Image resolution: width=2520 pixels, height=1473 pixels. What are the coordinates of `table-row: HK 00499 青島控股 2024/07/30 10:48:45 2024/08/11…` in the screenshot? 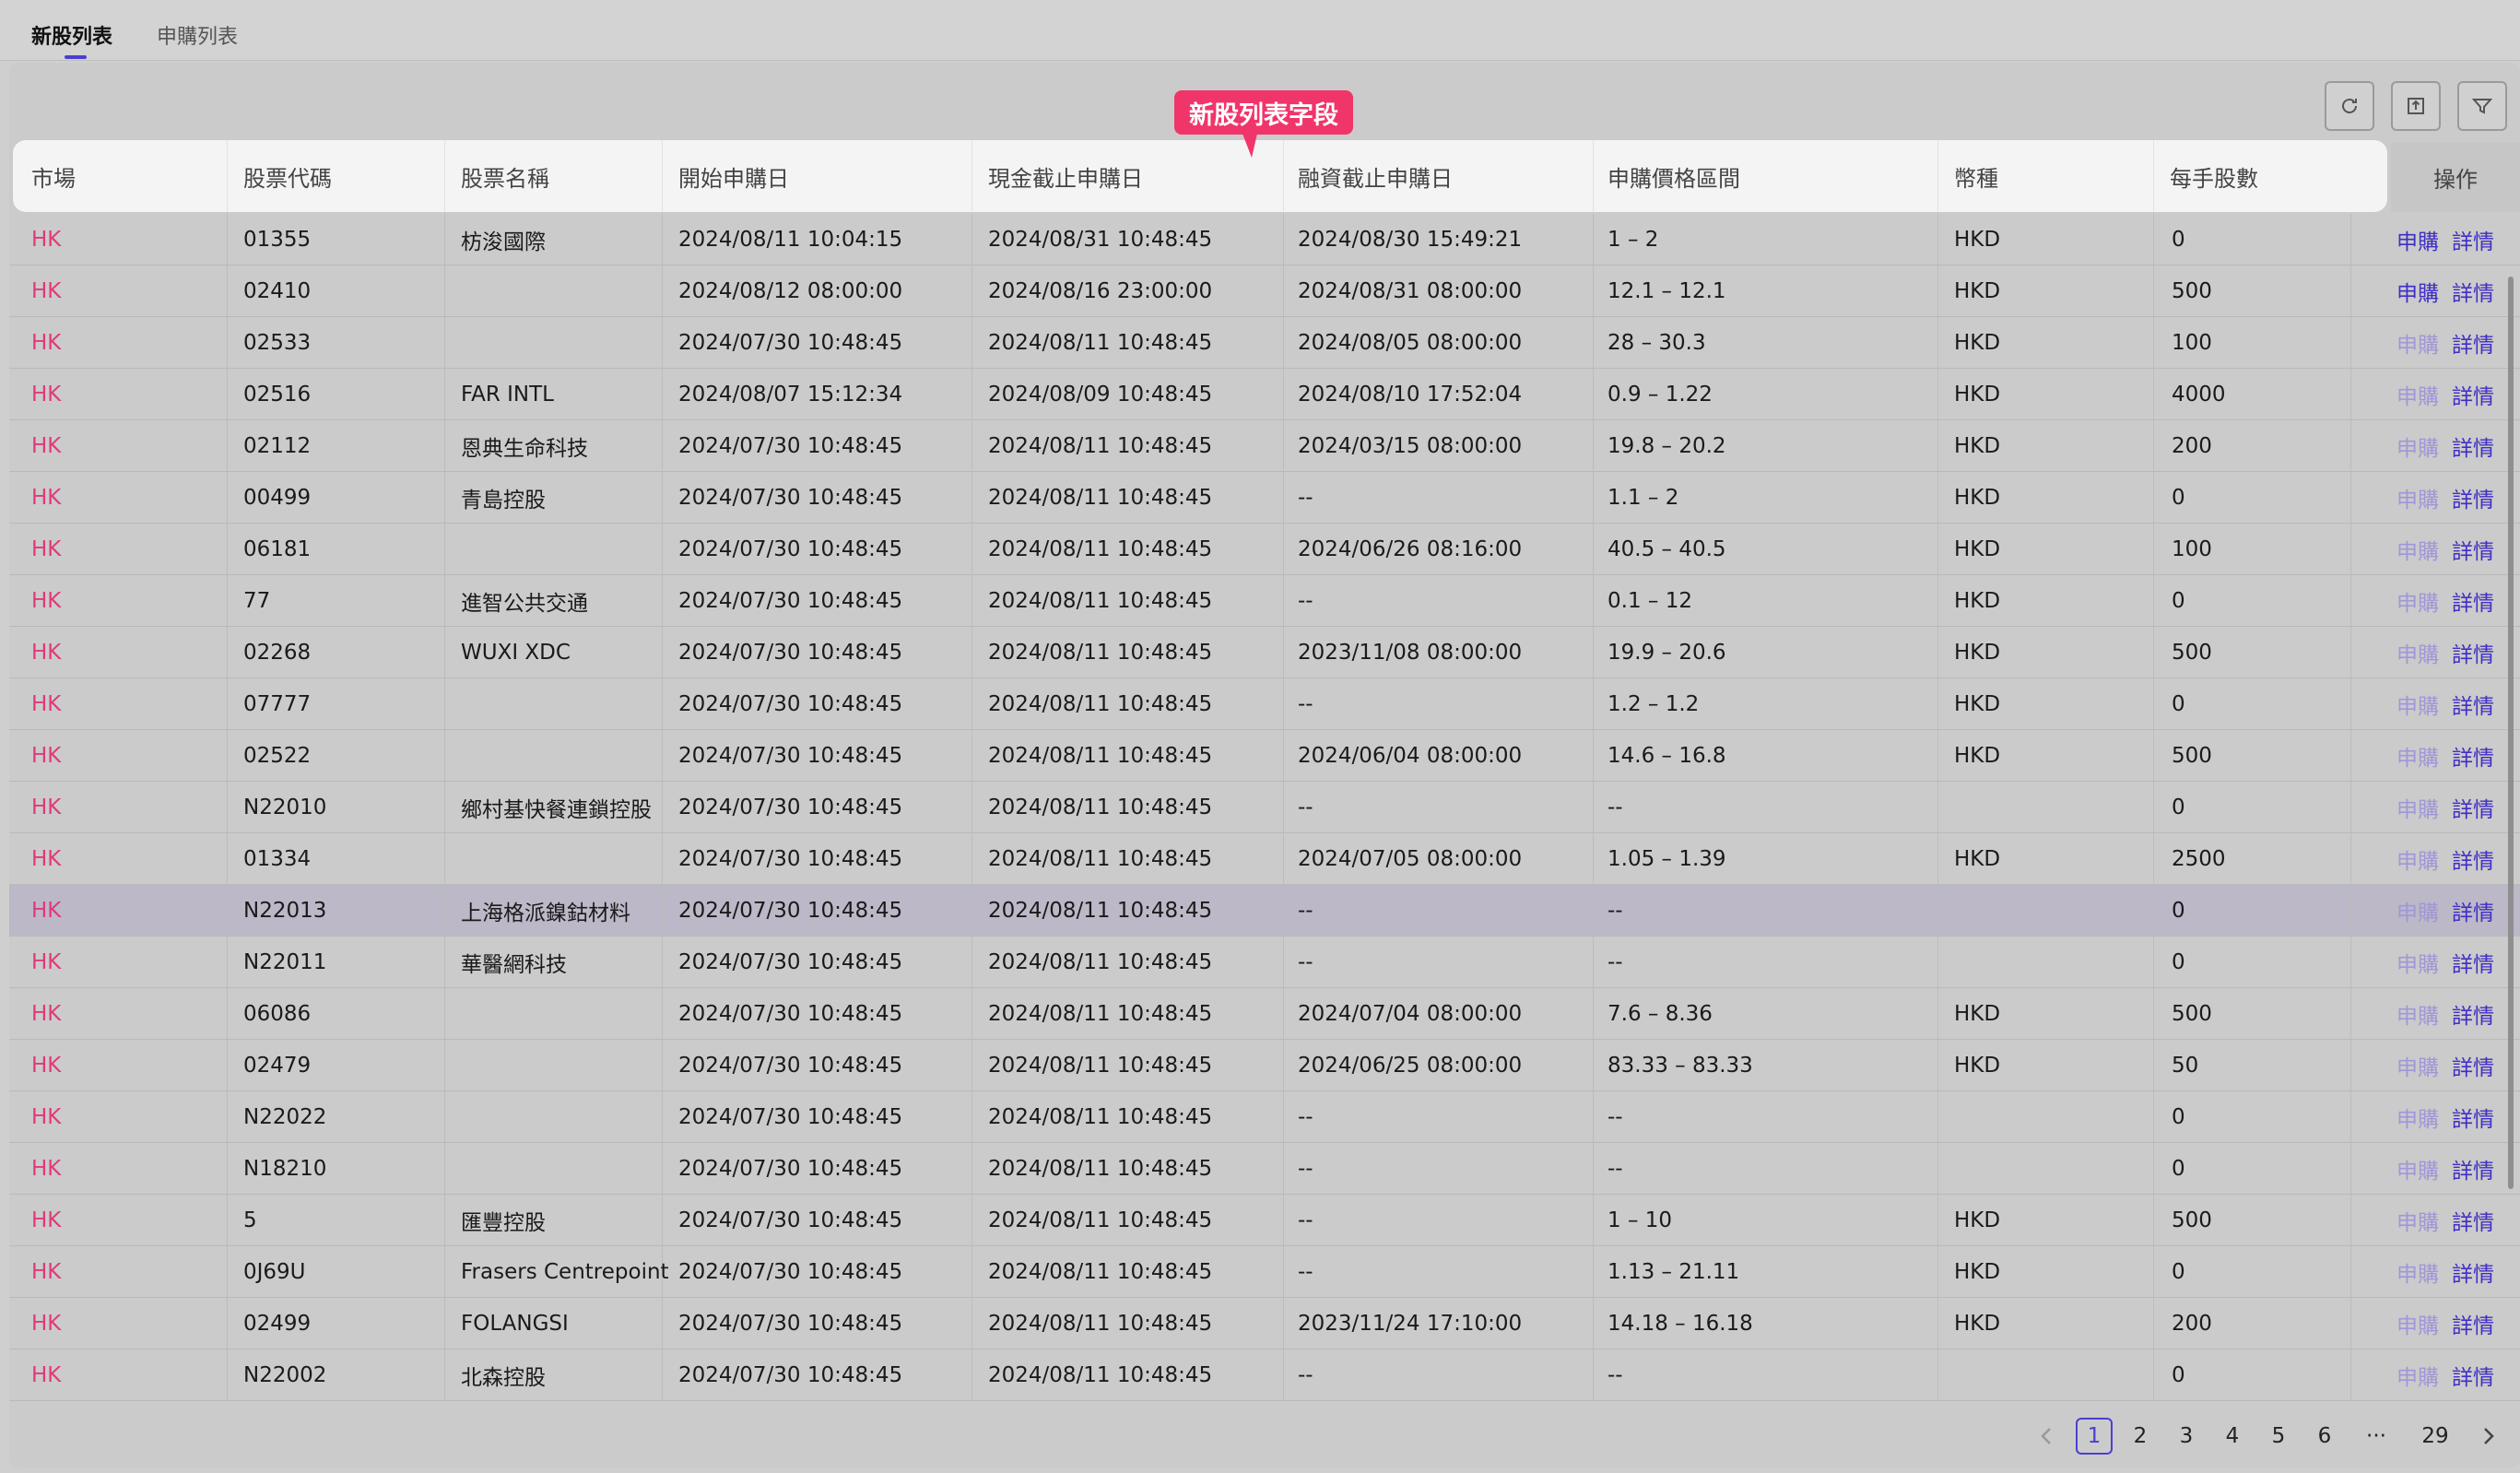 It's located at (1264, 498).